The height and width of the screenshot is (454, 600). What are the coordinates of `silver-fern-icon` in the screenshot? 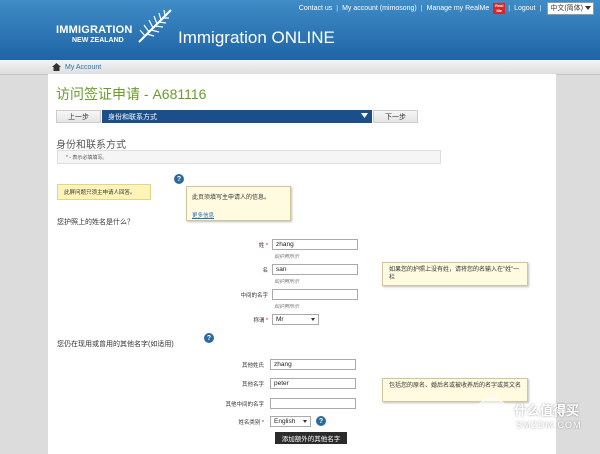 It's located at (155, 26).